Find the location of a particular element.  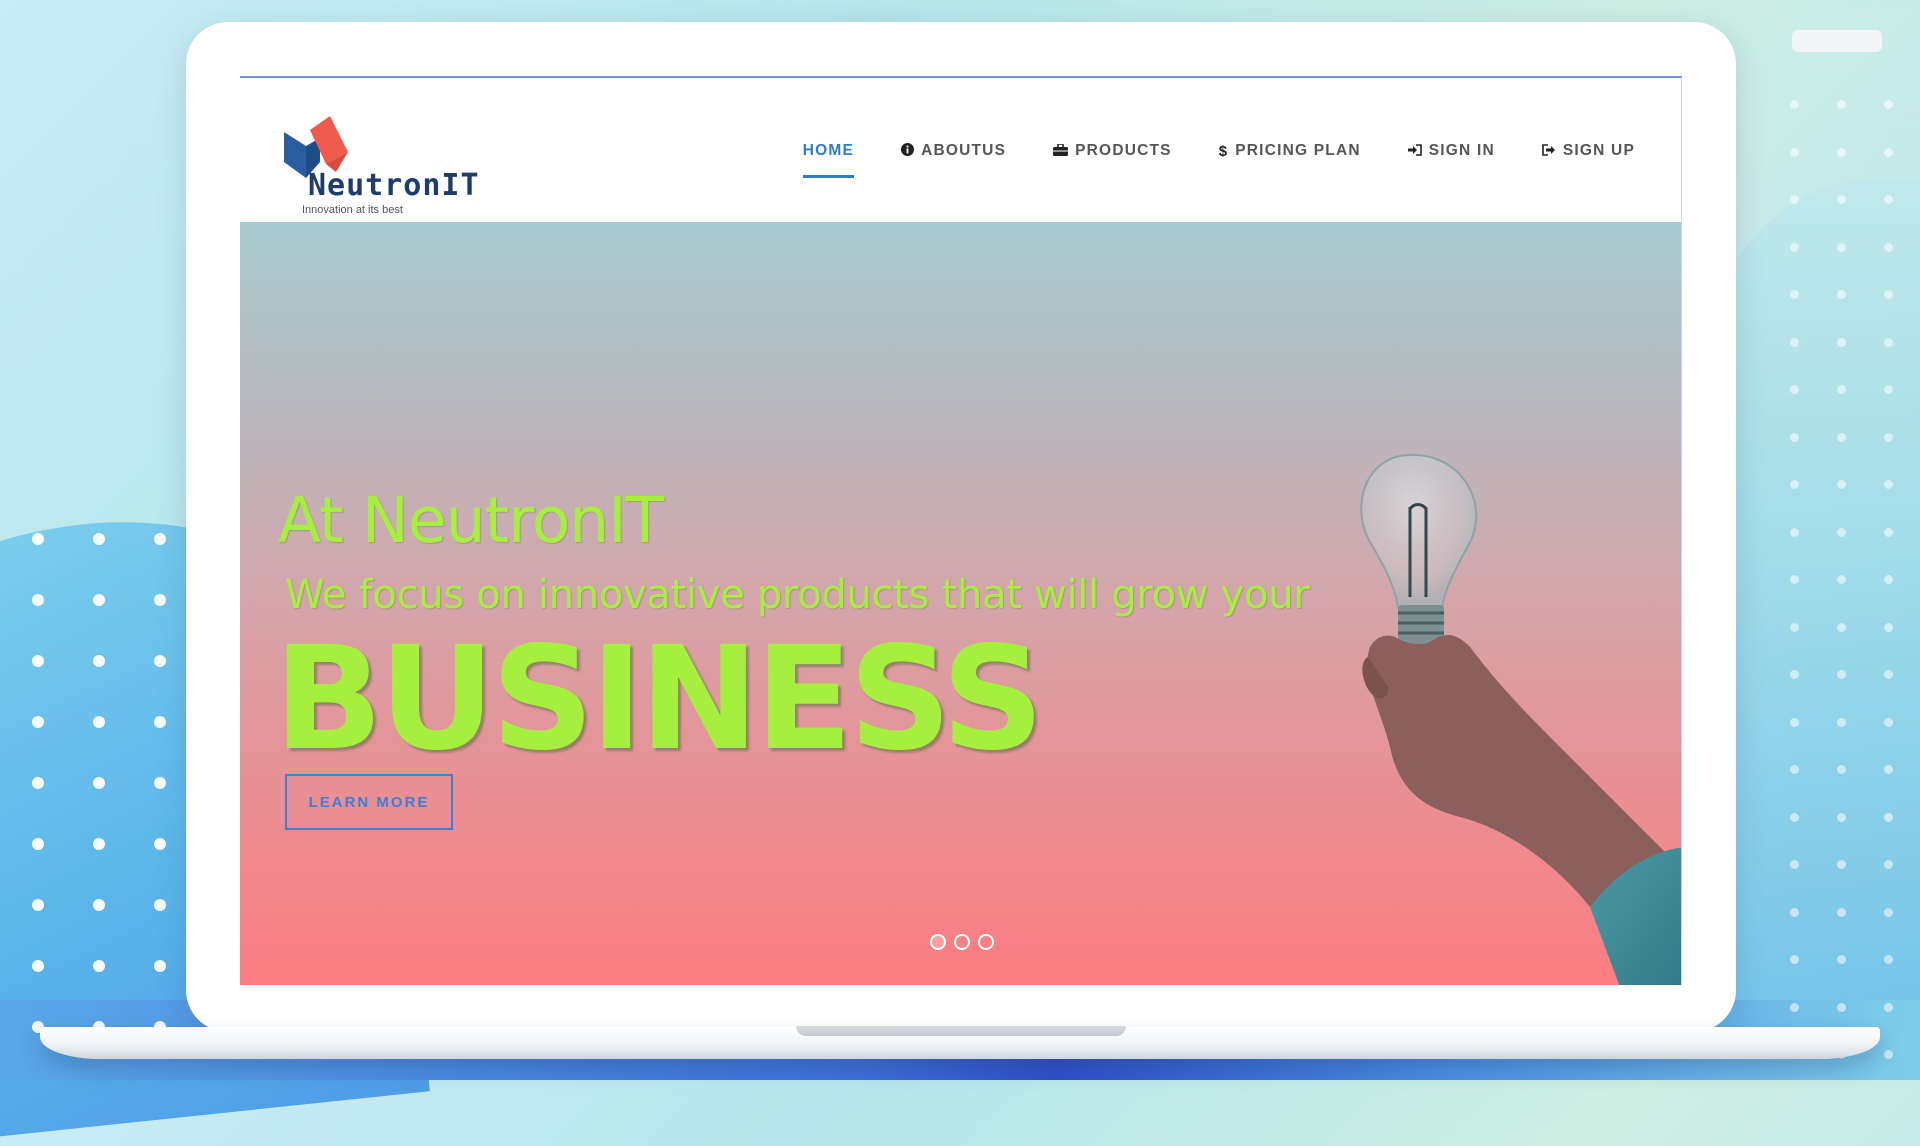

briefcase-icon is located at coordinates (1061, 150).